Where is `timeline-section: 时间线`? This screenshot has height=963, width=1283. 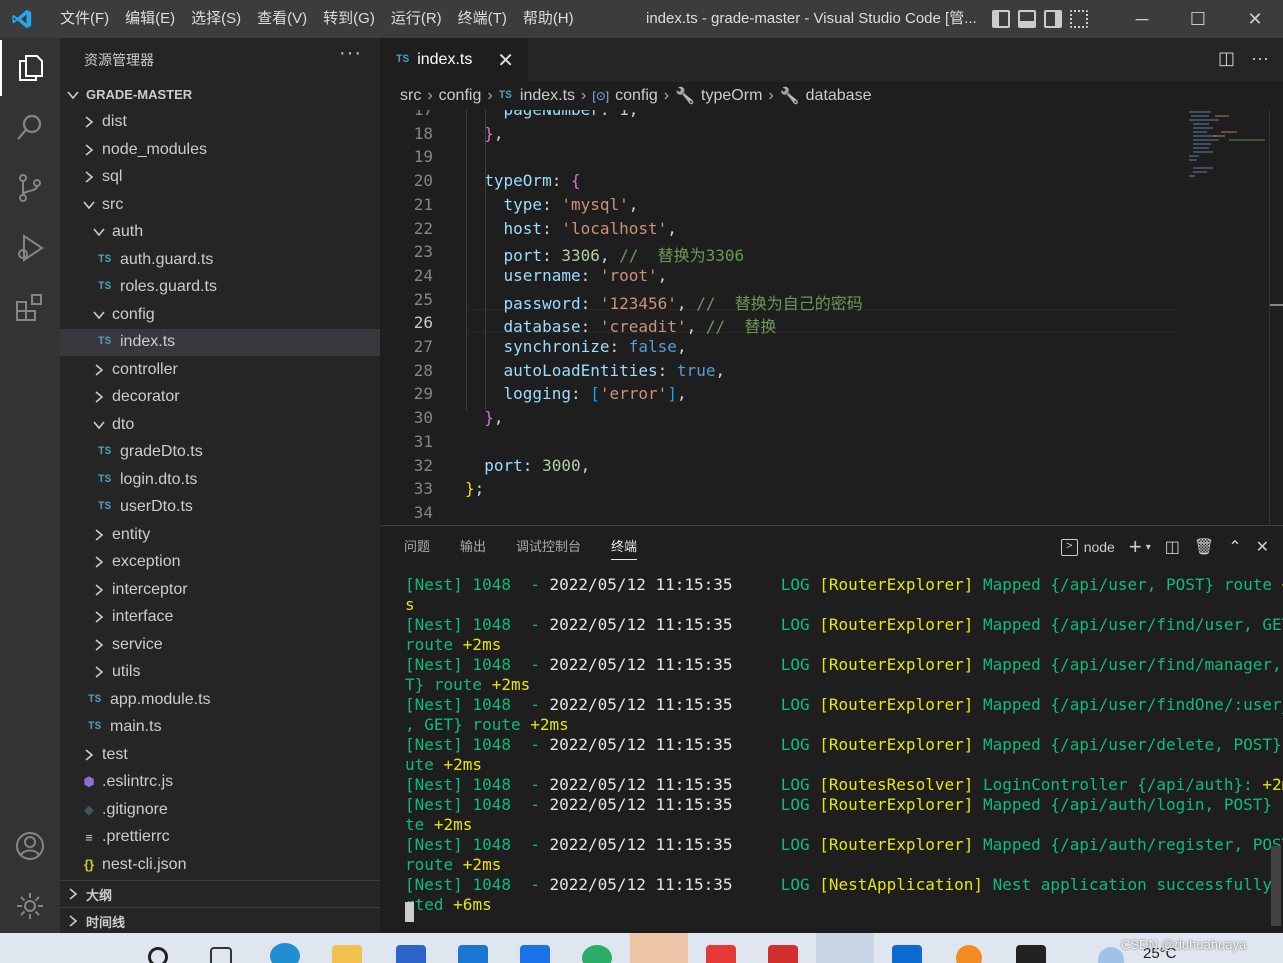
timeline-section: 时间线 is located at coordinates (220, 920).